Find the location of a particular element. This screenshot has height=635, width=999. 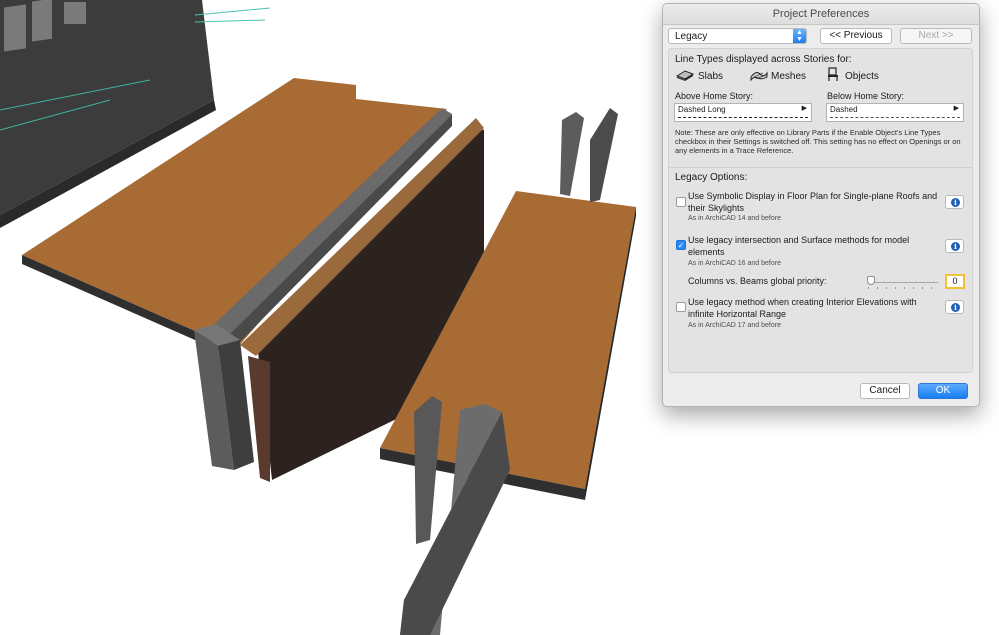

priority-slider-track is located at coordinates (903, 282).